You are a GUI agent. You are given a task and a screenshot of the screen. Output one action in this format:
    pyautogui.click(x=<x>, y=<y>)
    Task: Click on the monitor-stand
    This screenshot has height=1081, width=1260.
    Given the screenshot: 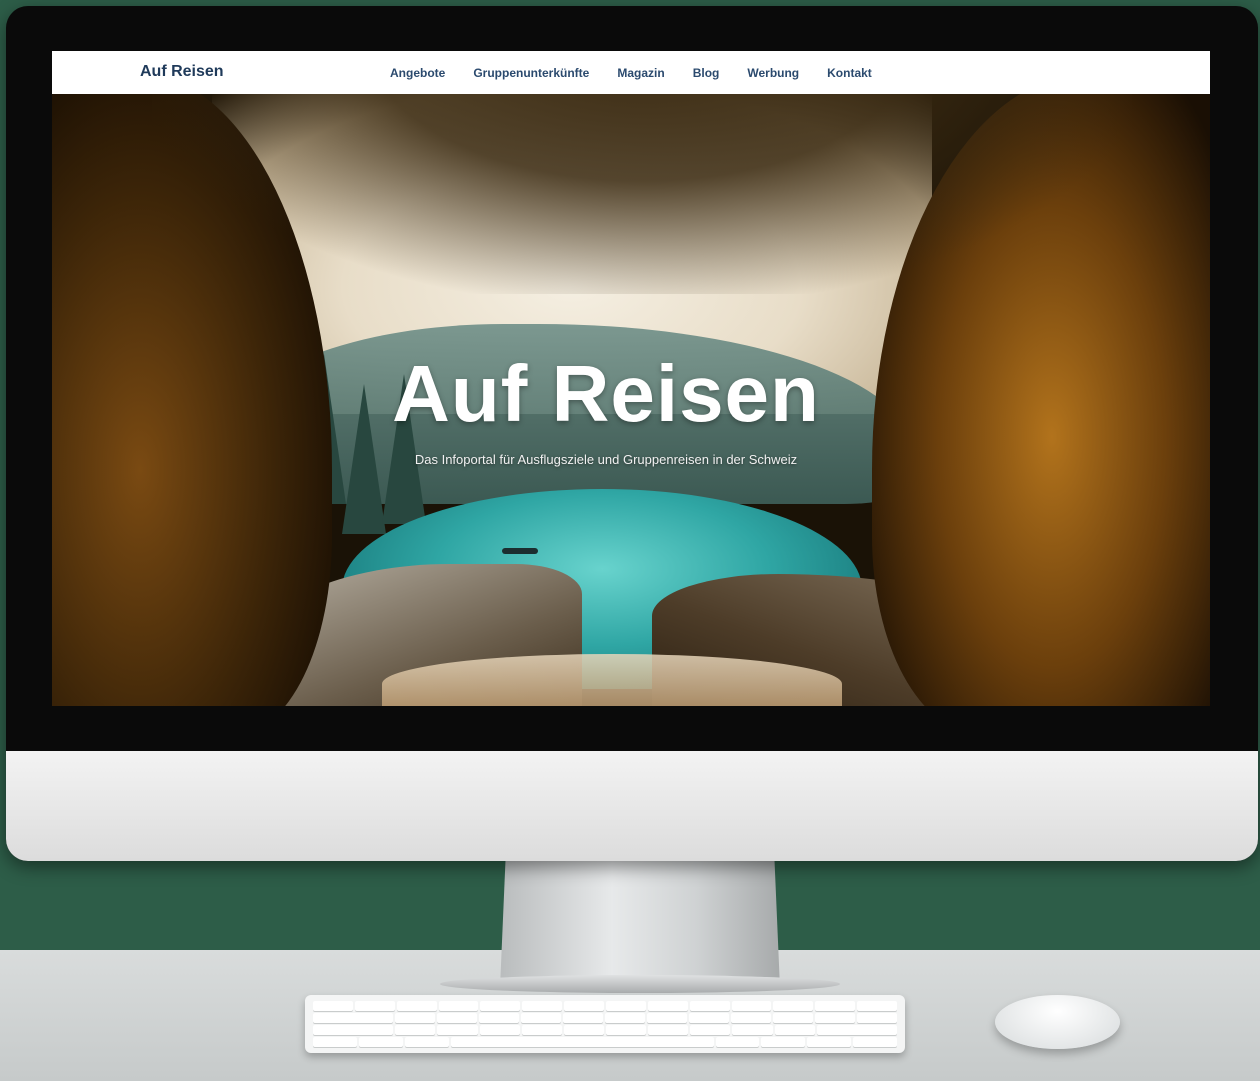 What is the action you would take?
    pyautogui.click(x=640, y=923)
    